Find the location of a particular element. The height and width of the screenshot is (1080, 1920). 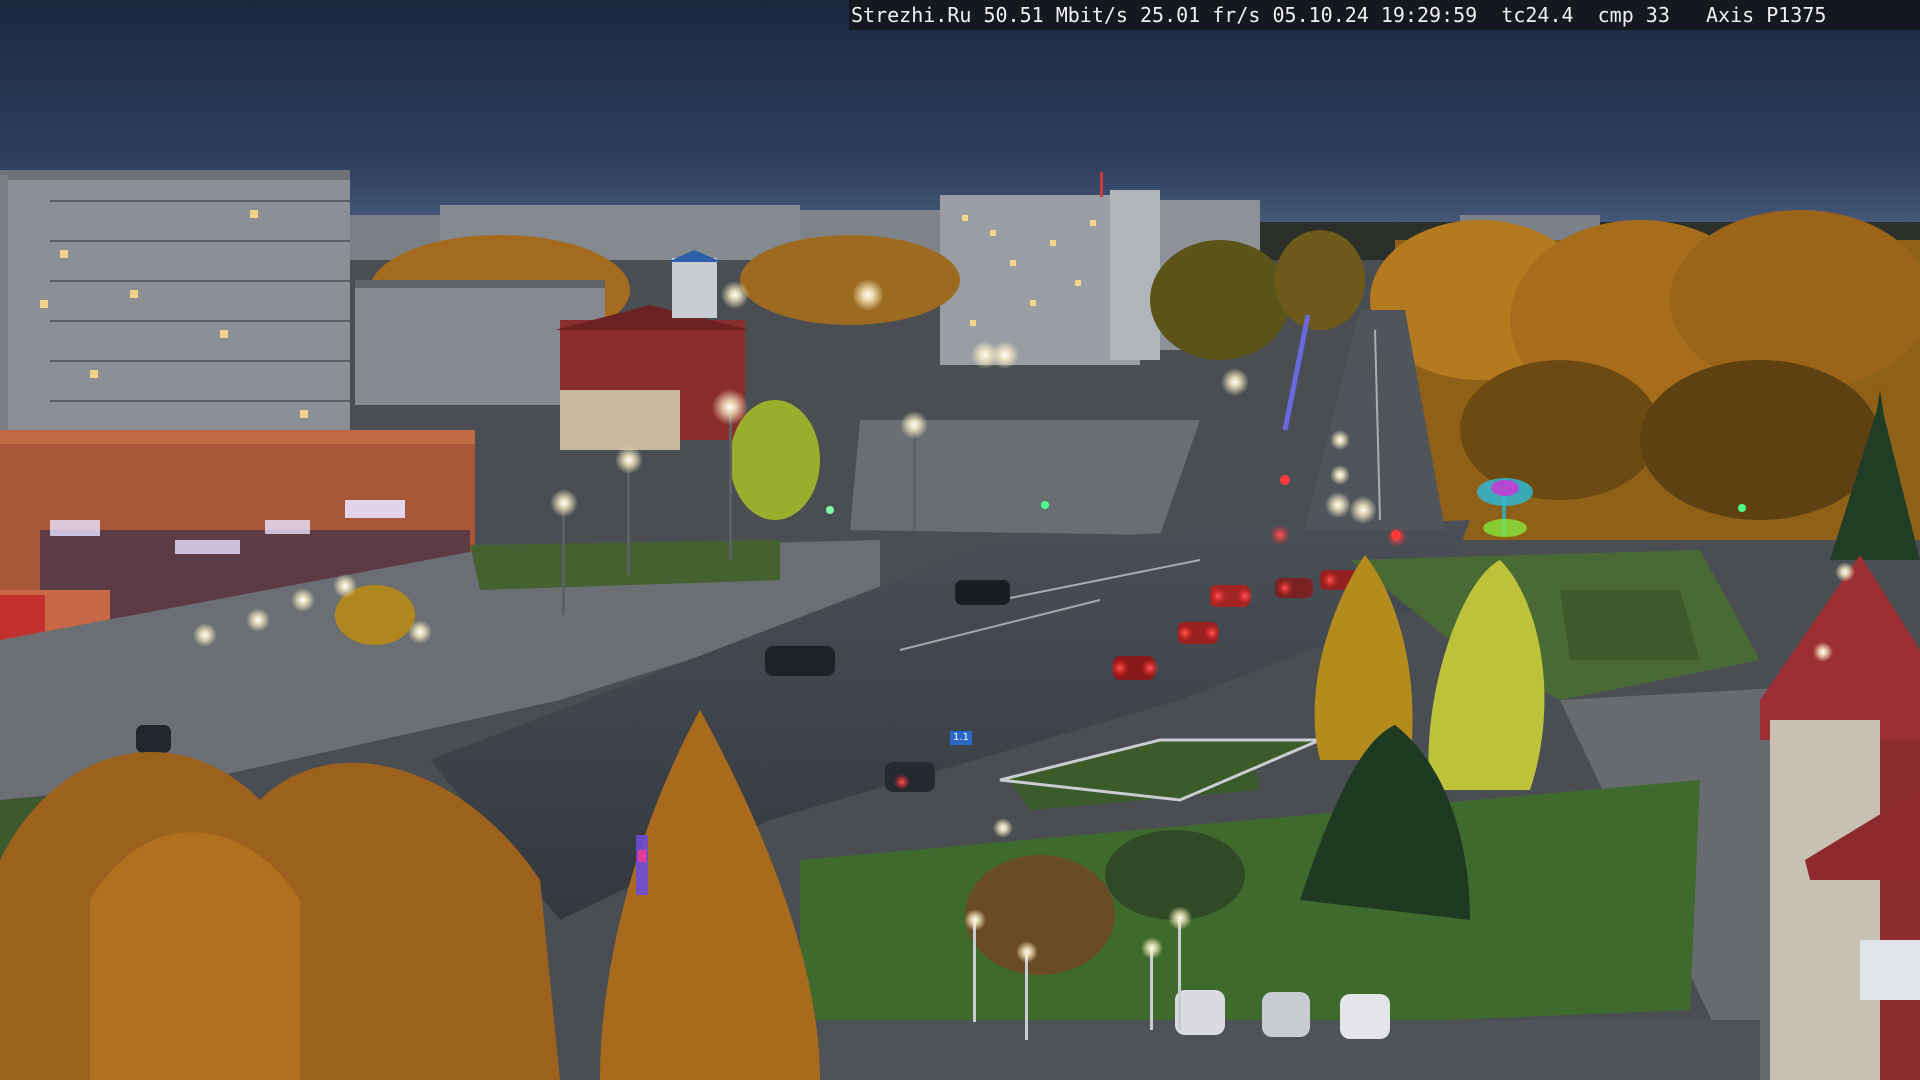

central-plaza is located at coordinates (1025, 477).